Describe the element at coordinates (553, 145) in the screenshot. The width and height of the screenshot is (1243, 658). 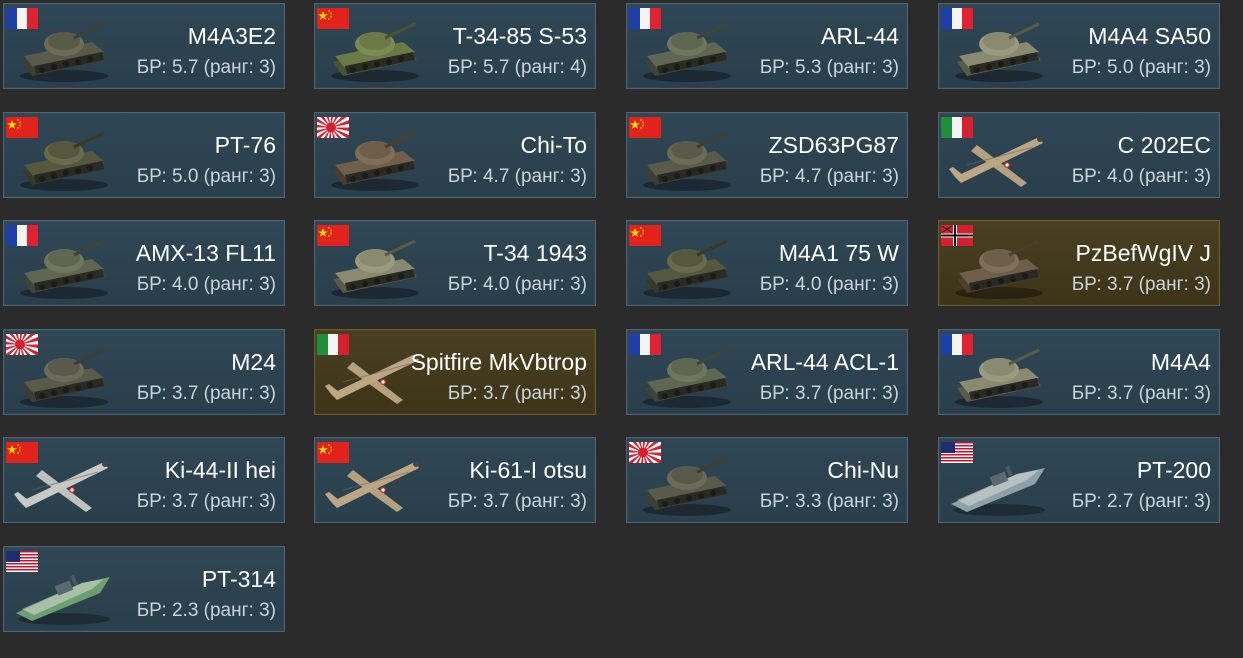
I see `vehicle-name: Chi-To` at that location.